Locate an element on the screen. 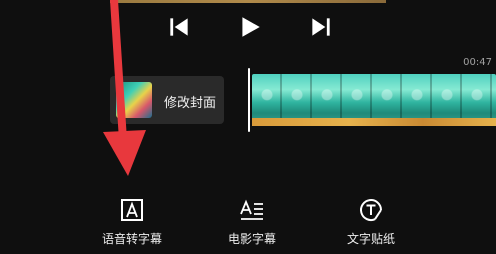  skip-next-icon is located at coordinates (321, 27).